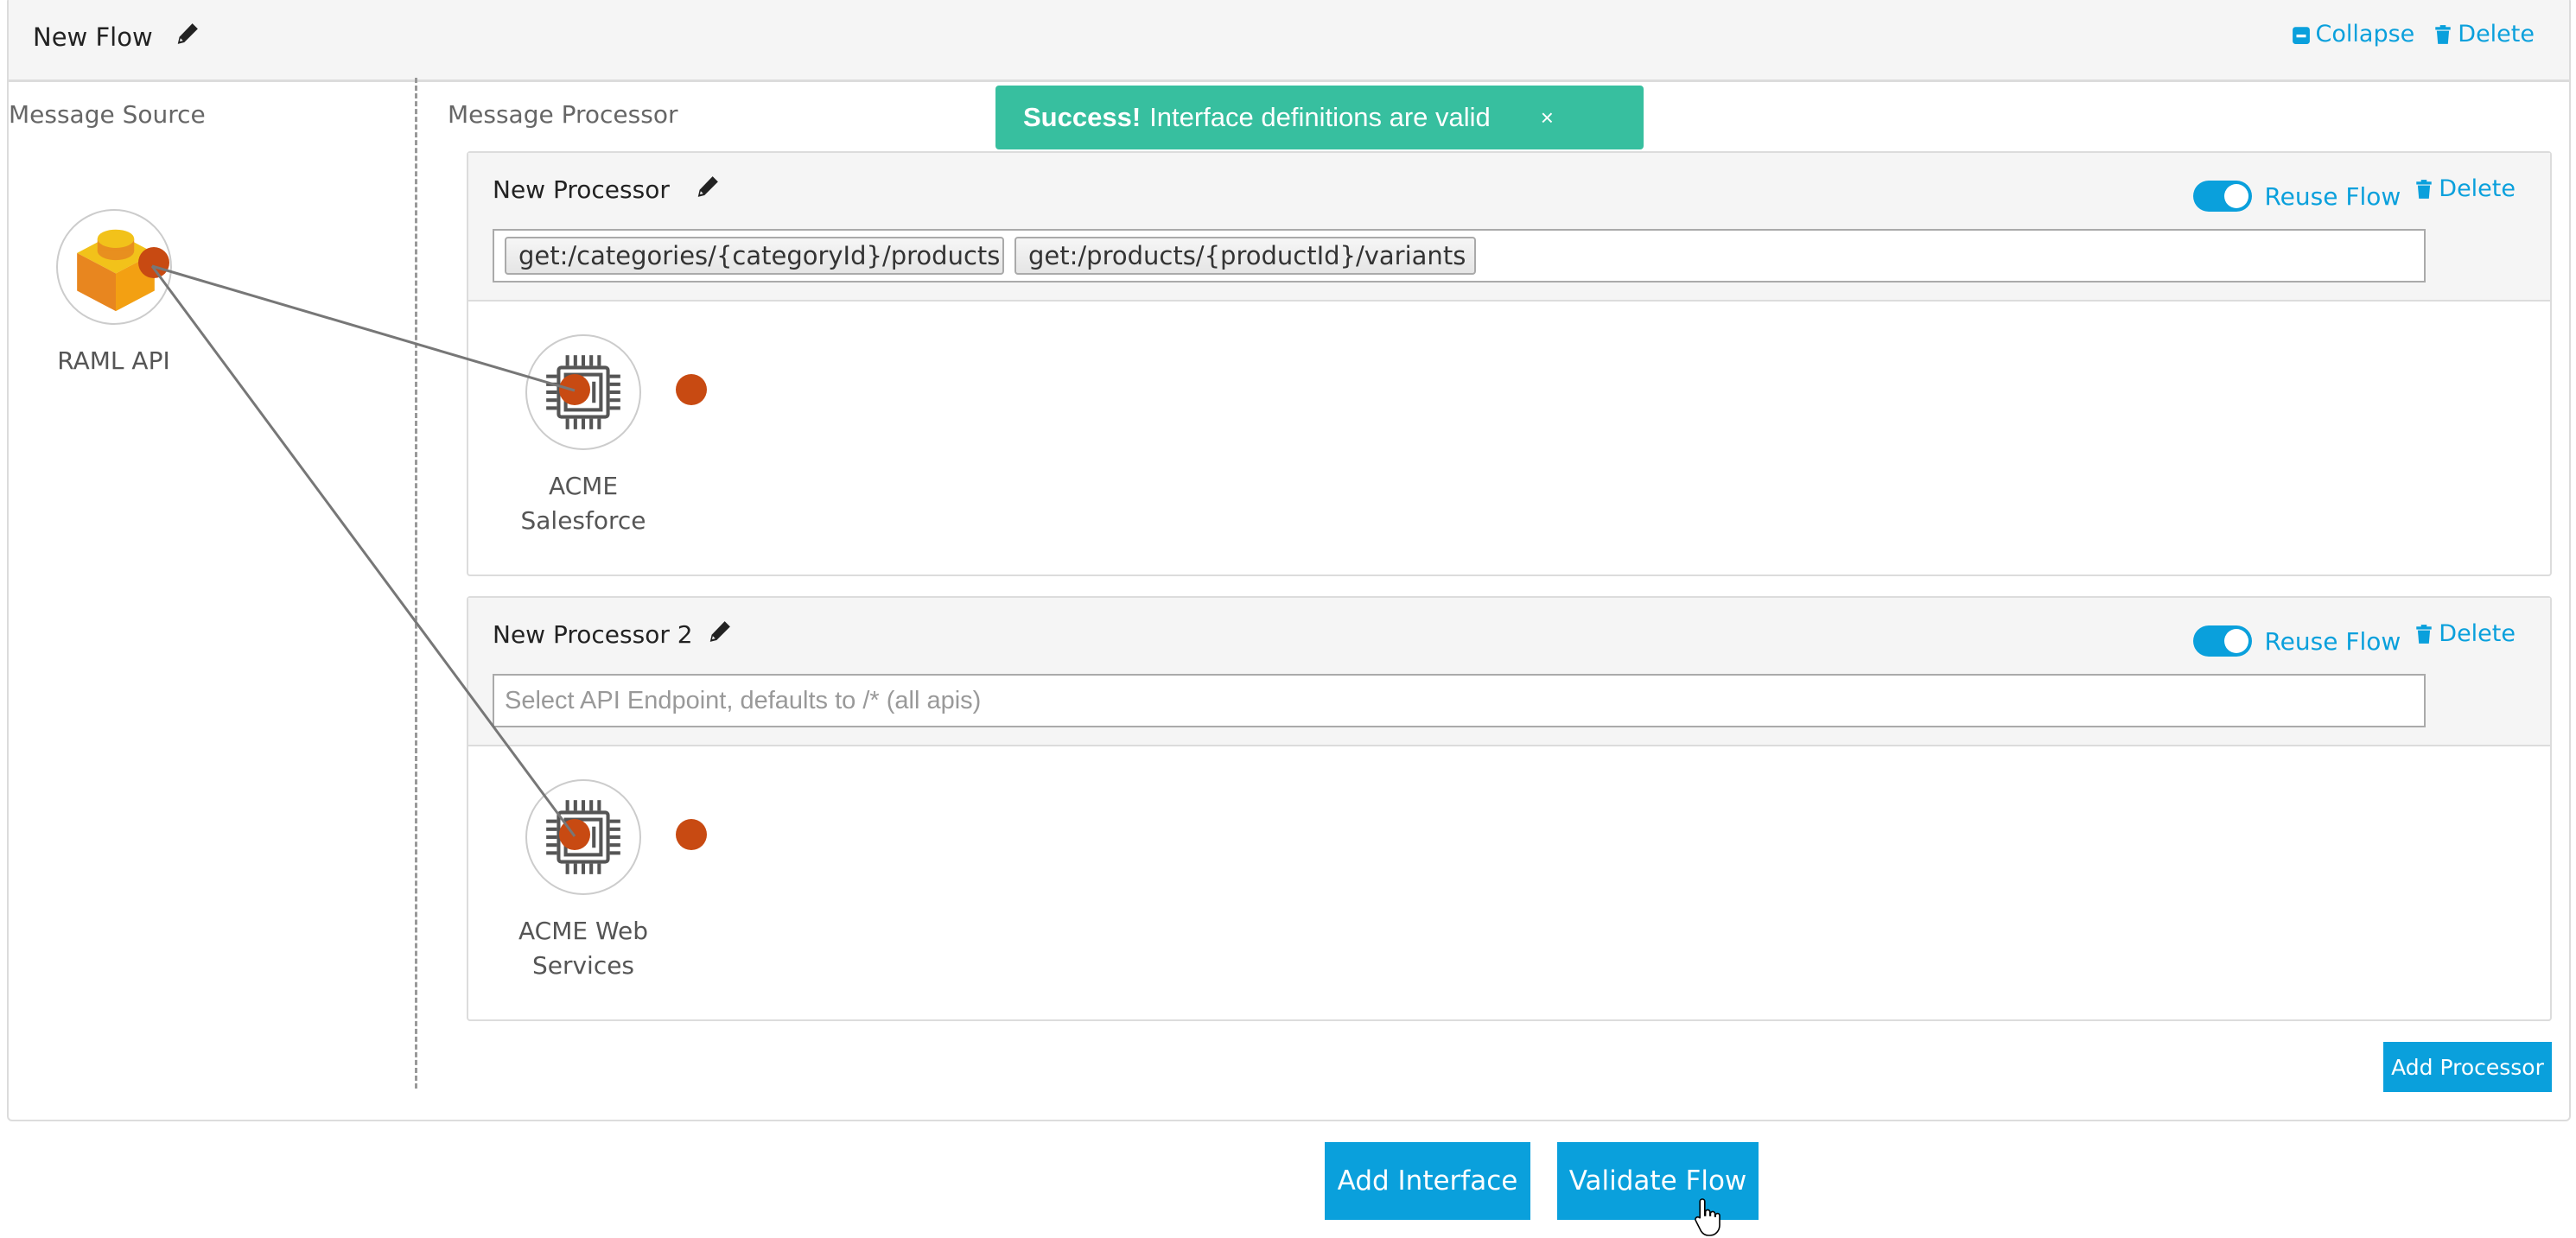  Describe the element at coordinates (188, 34) in the screenshot. I see `edit-flow-name-pencil-icon` at that location.